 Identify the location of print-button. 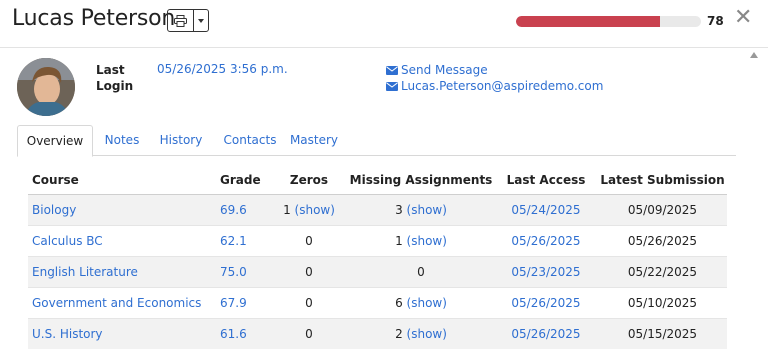
(181, 20).